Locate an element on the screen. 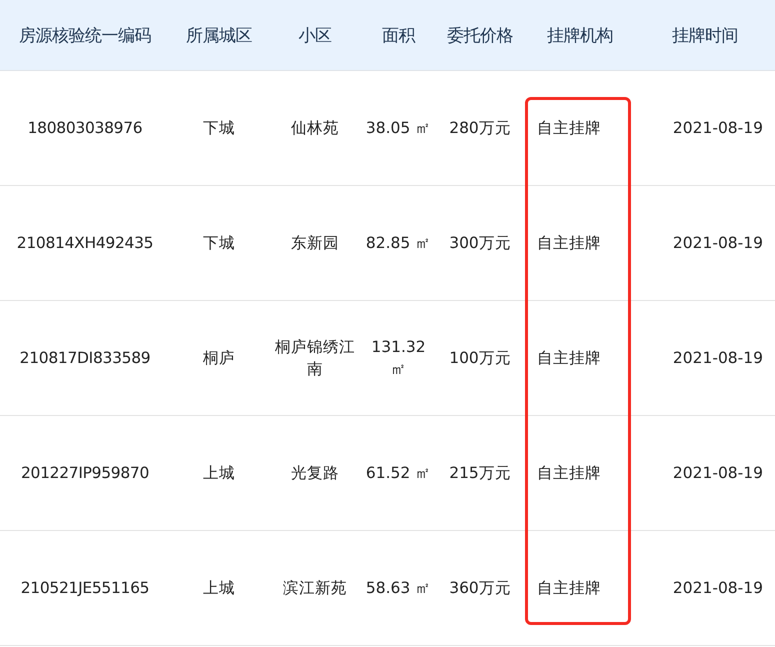  table-cell: 61.52 ㎡ is located at coordinates (398, 473).